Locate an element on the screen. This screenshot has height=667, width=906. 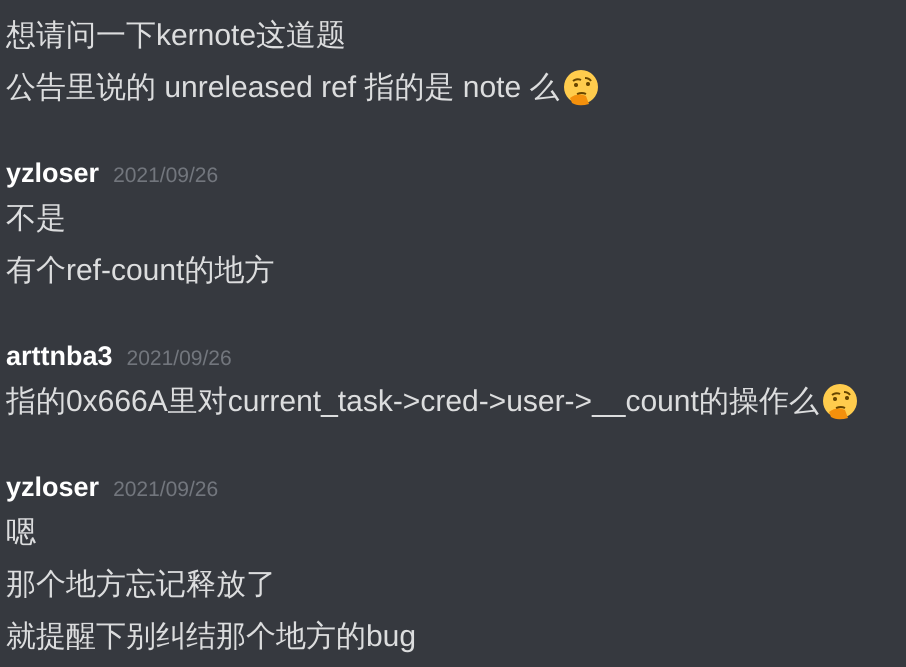
message-text: 指的0x666A里对current_task->cred->user->__count的操作么 is located at coordinates (412, 402).